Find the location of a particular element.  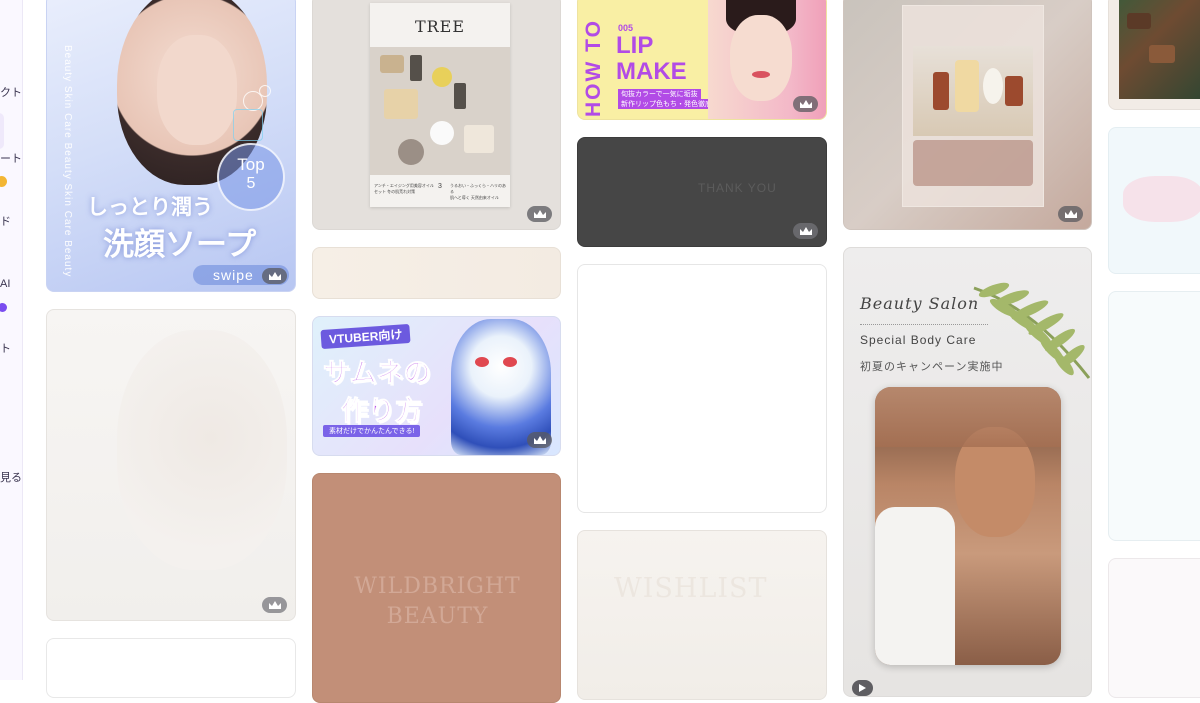

top5-badge: Top 5 is located at coordinates (251, 177).